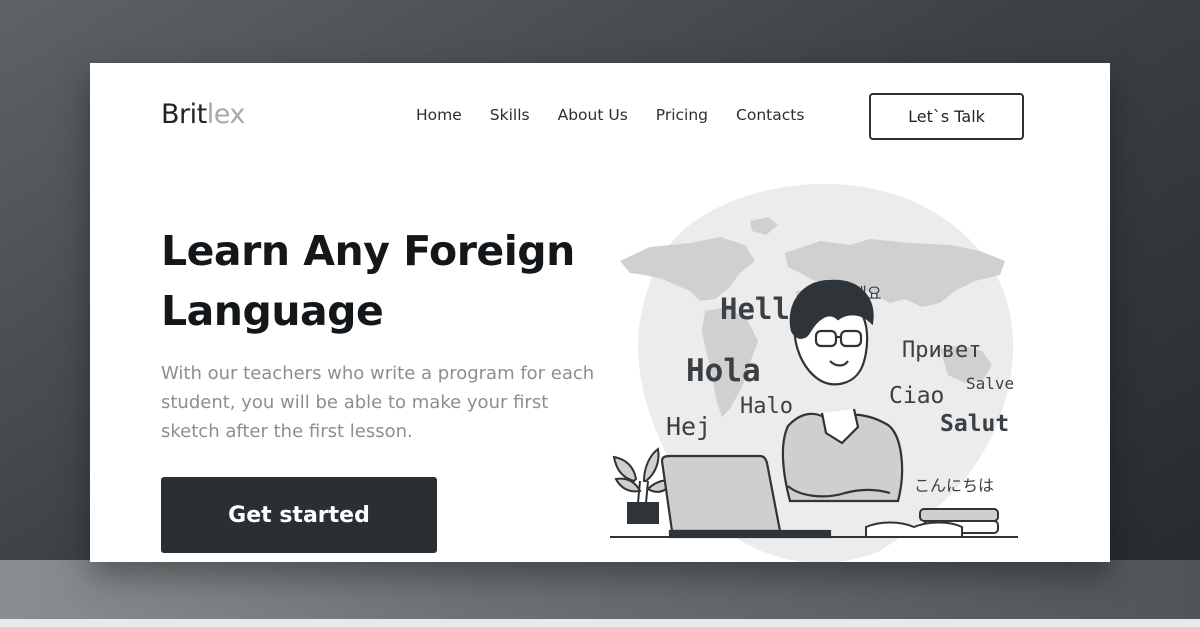  What do you see at coordinates (941, 350) in the screenshot?
I see `word-privet: Привет` at bounding box center [941, 350].